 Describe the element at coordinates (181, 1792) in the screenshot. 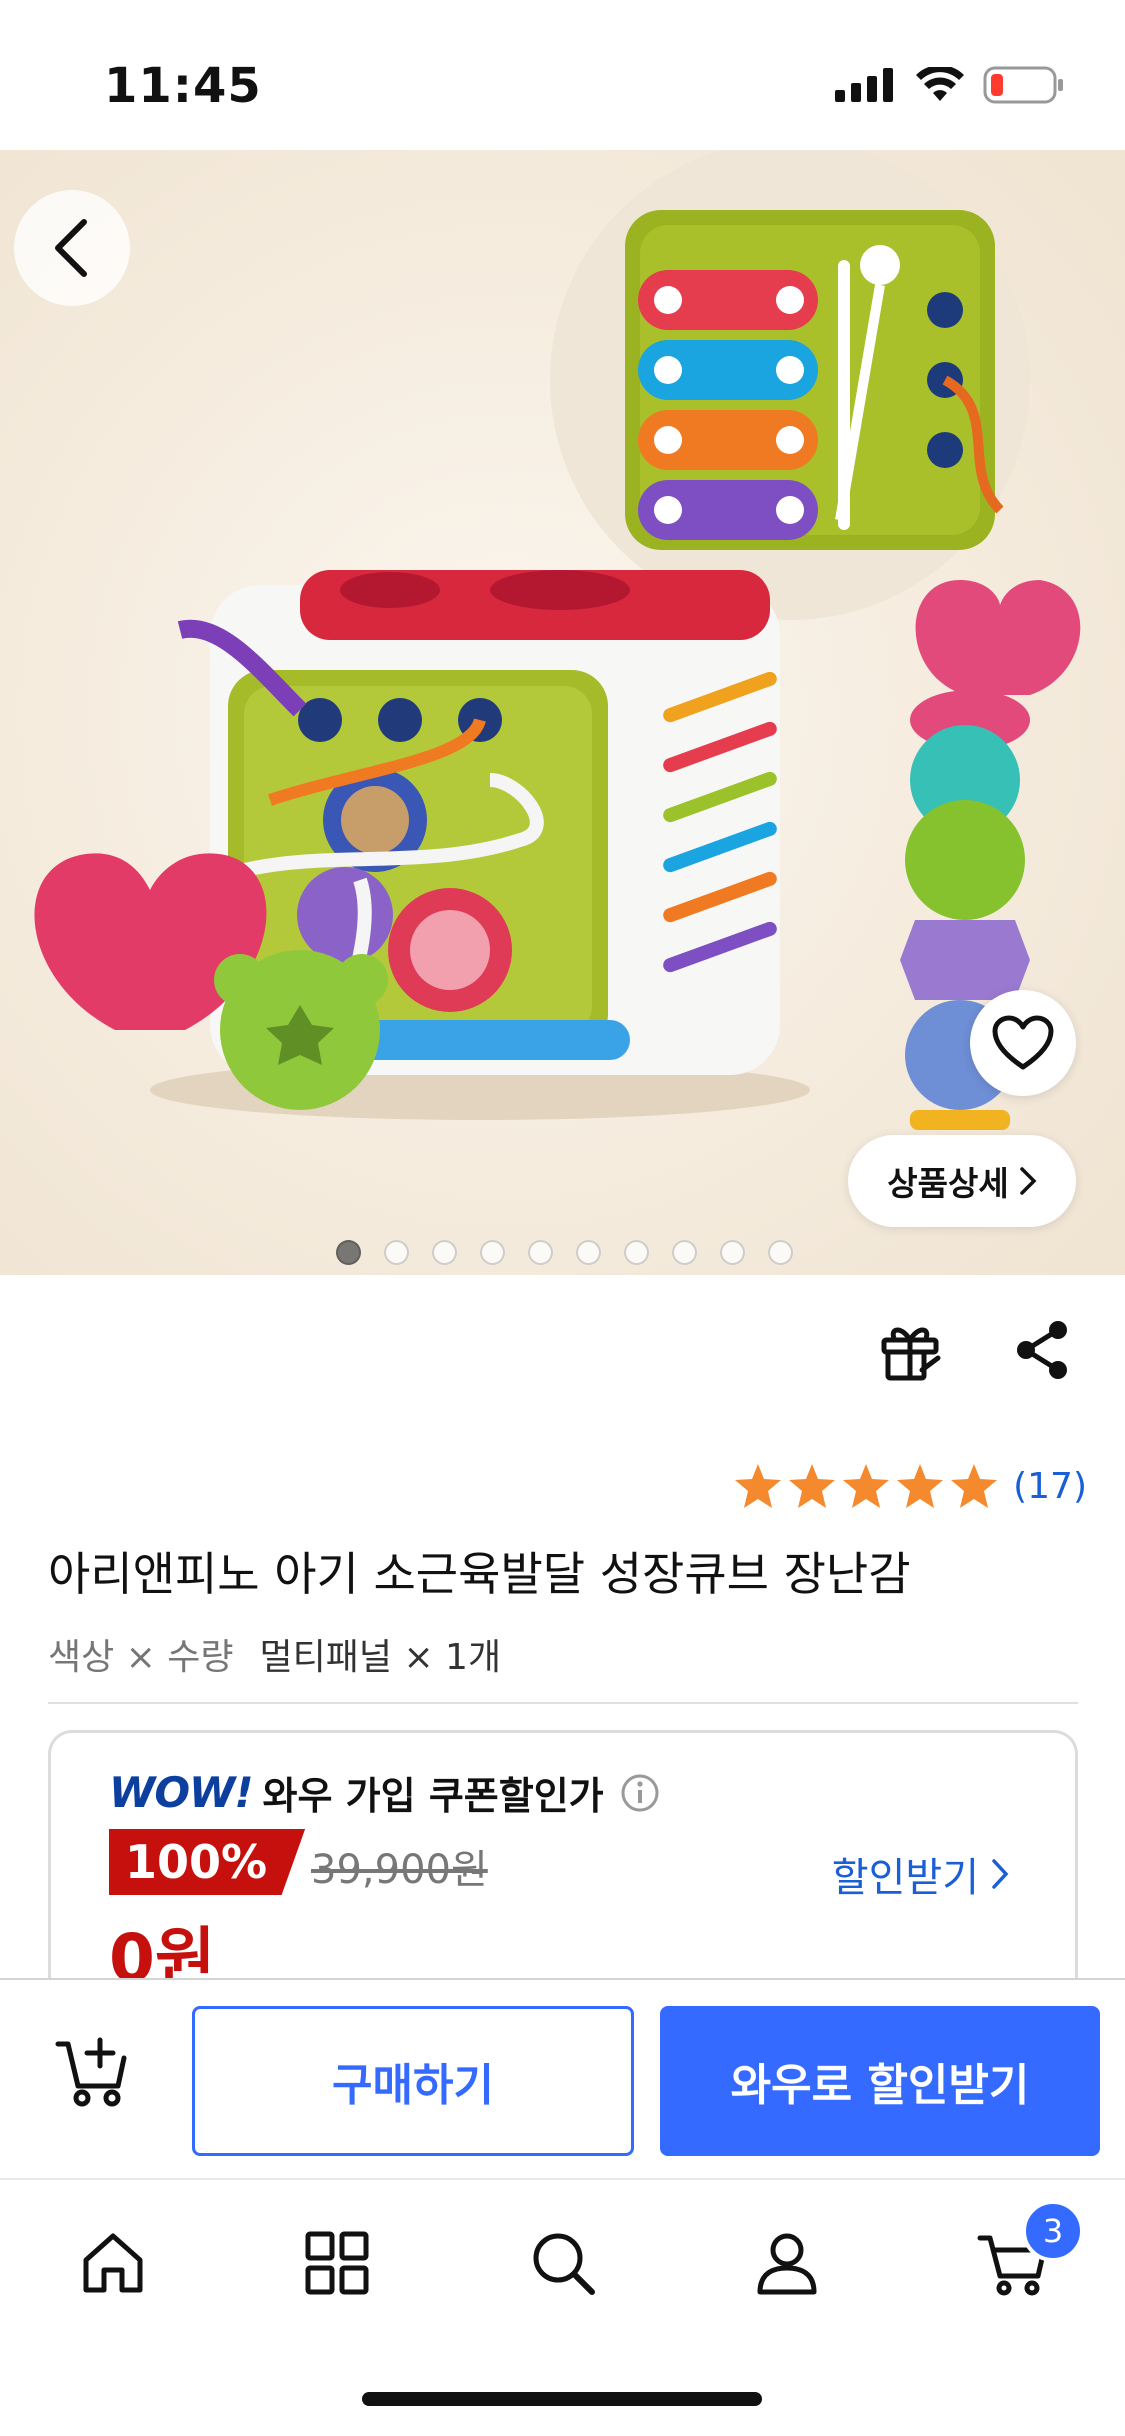

I see `wow-logo: WOW!` at that location.